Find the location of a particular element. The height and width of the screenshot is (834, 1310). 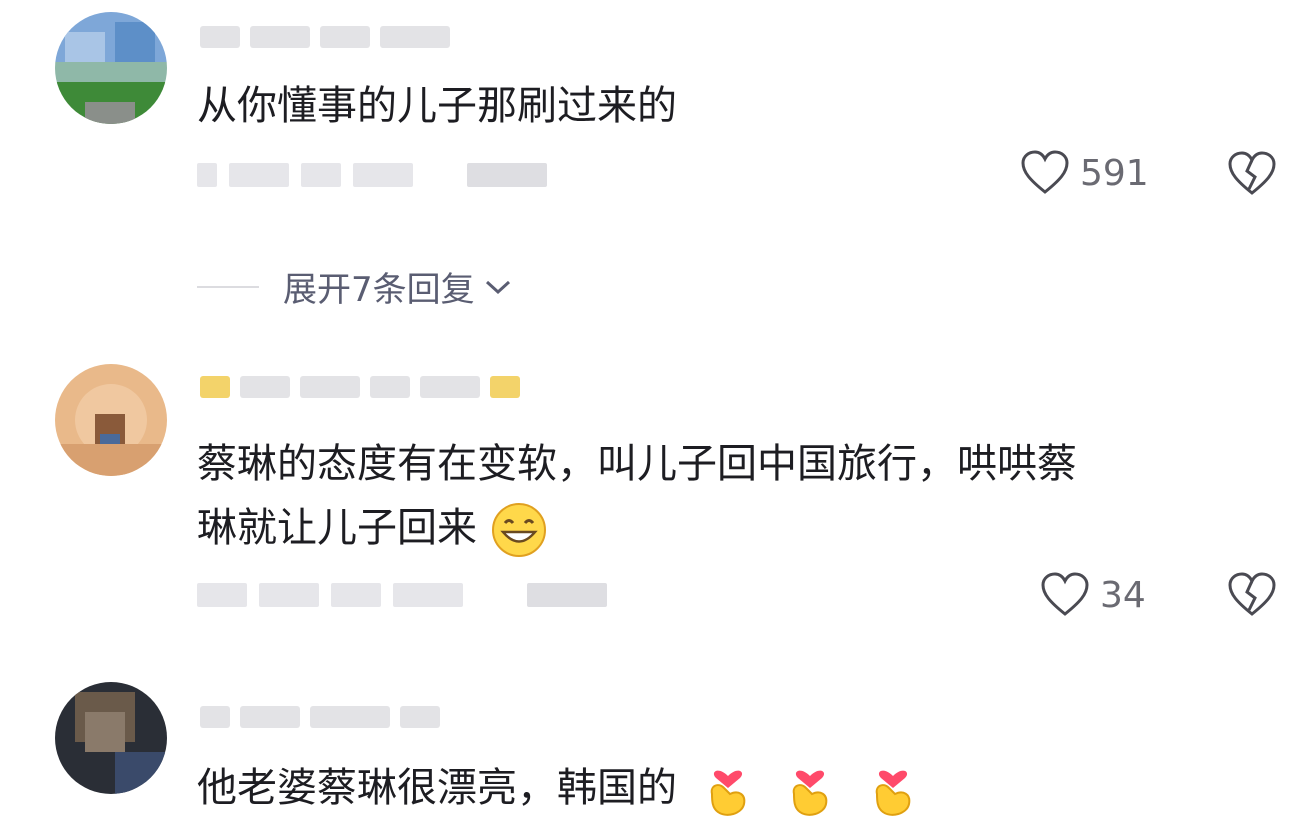

divider is located at coordinates (228, 286).